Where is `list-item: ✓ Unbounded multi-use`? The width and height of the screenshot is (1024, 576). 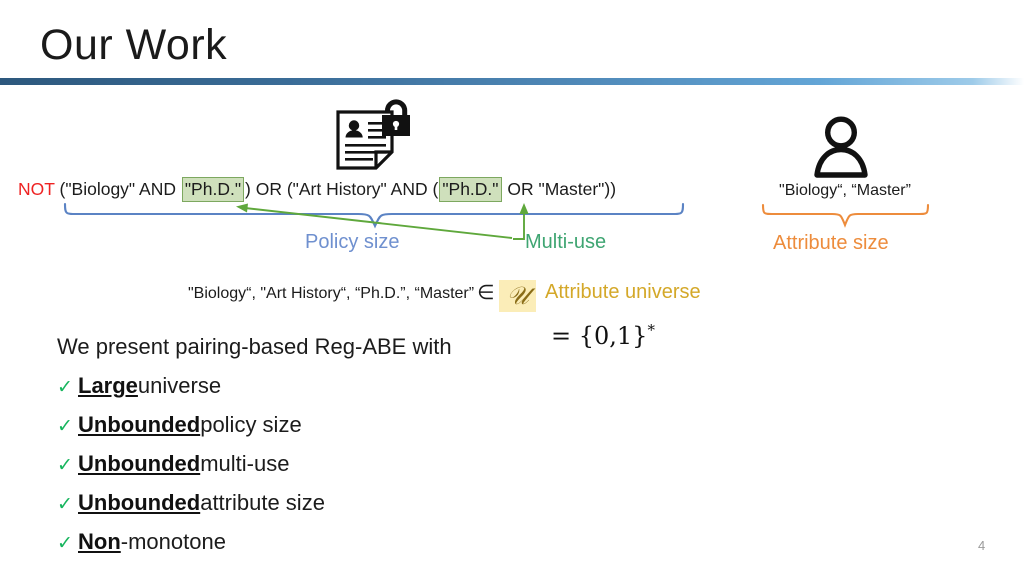
list-item: ✓ Unbounded multi-use is located at coordinates (337, 464).